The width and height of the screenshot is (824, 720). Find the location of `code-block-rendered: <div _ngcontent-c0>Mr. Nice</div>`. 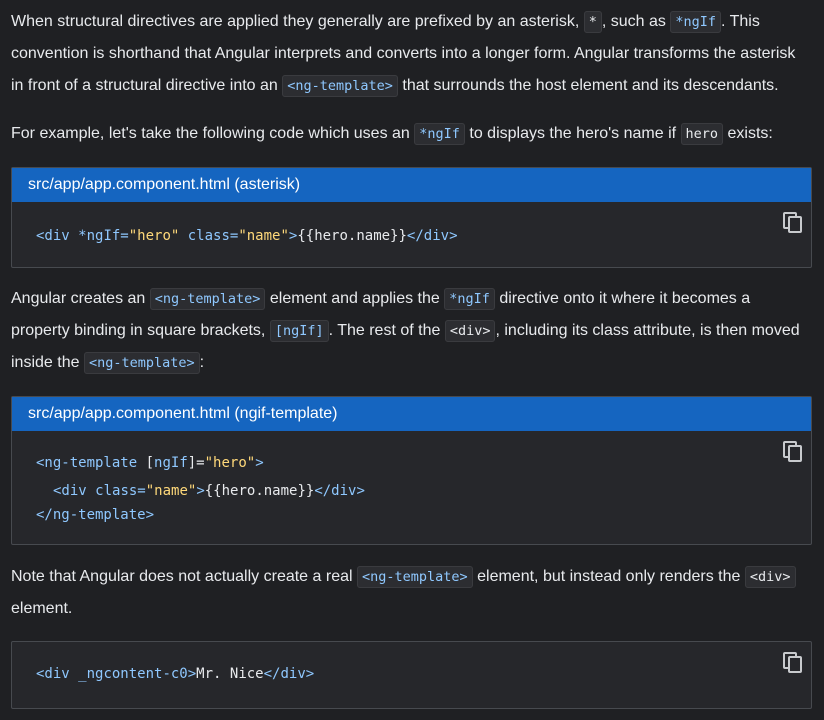

code-block-rendered: <div _ngcontent-c0>Mr. Nice</div> is located at coordinates (411, 675).